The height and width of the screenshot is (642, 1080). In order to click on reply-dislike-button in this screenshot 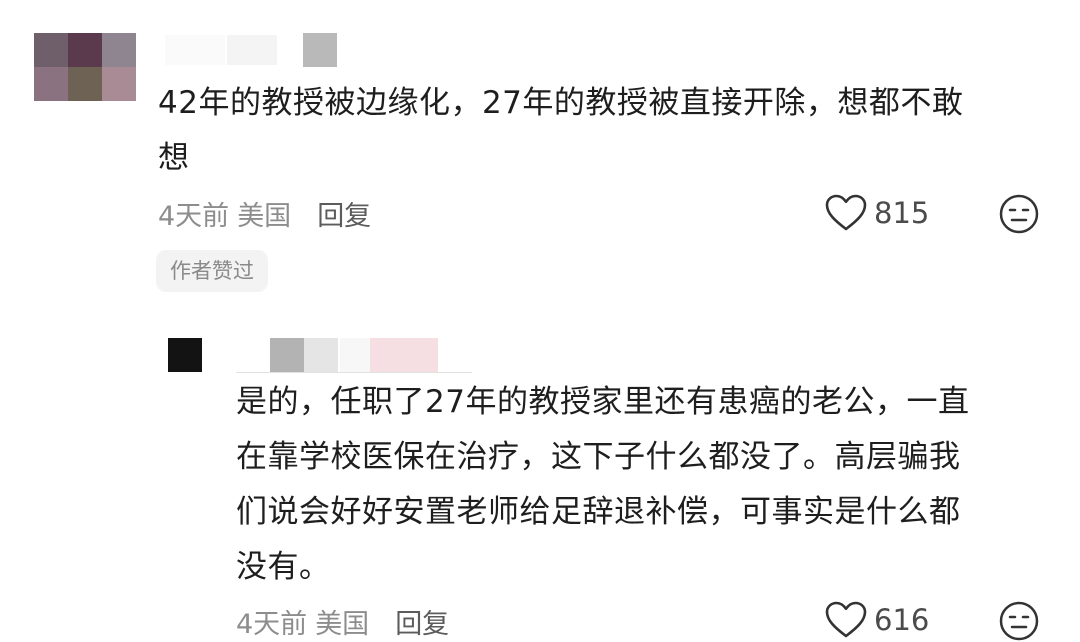, I will do `click(1019, 621)`.